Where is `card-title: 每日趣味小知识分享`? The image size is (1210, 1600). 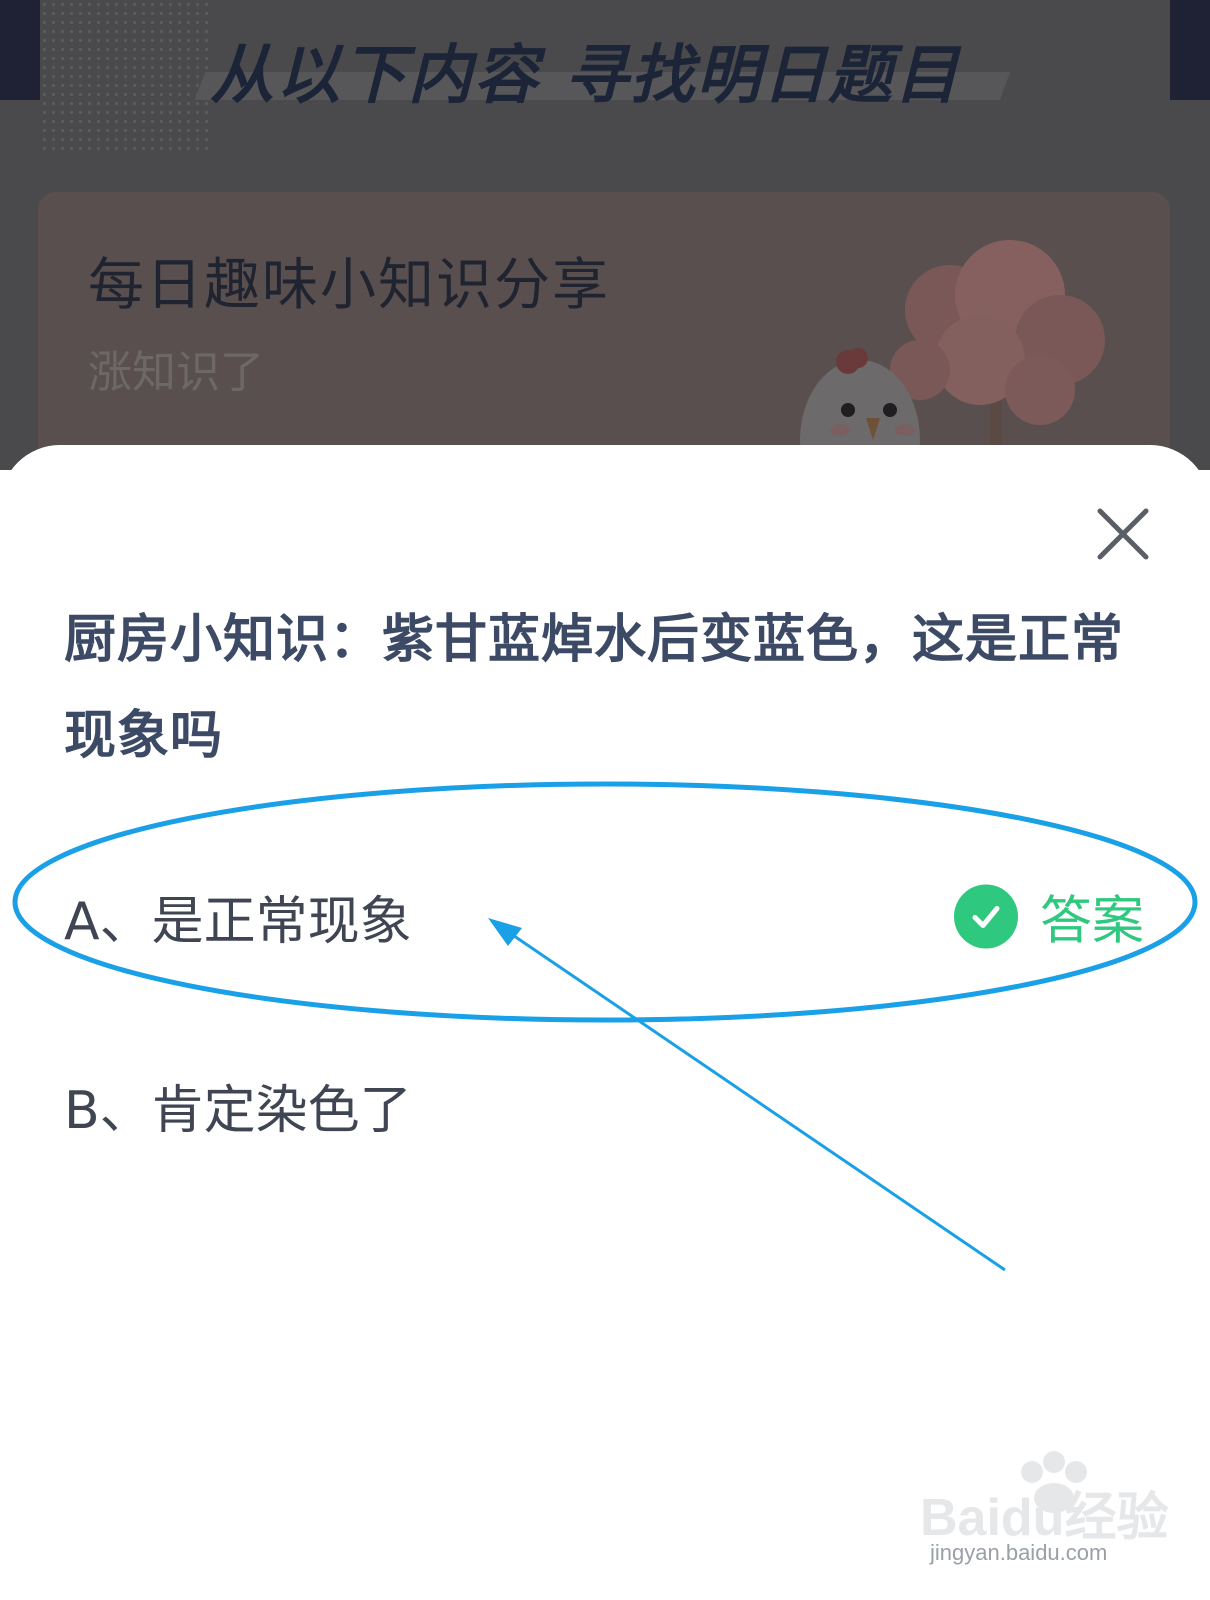
card-title: 每日趣味小知识分享 is located at coordinates (349, 285).